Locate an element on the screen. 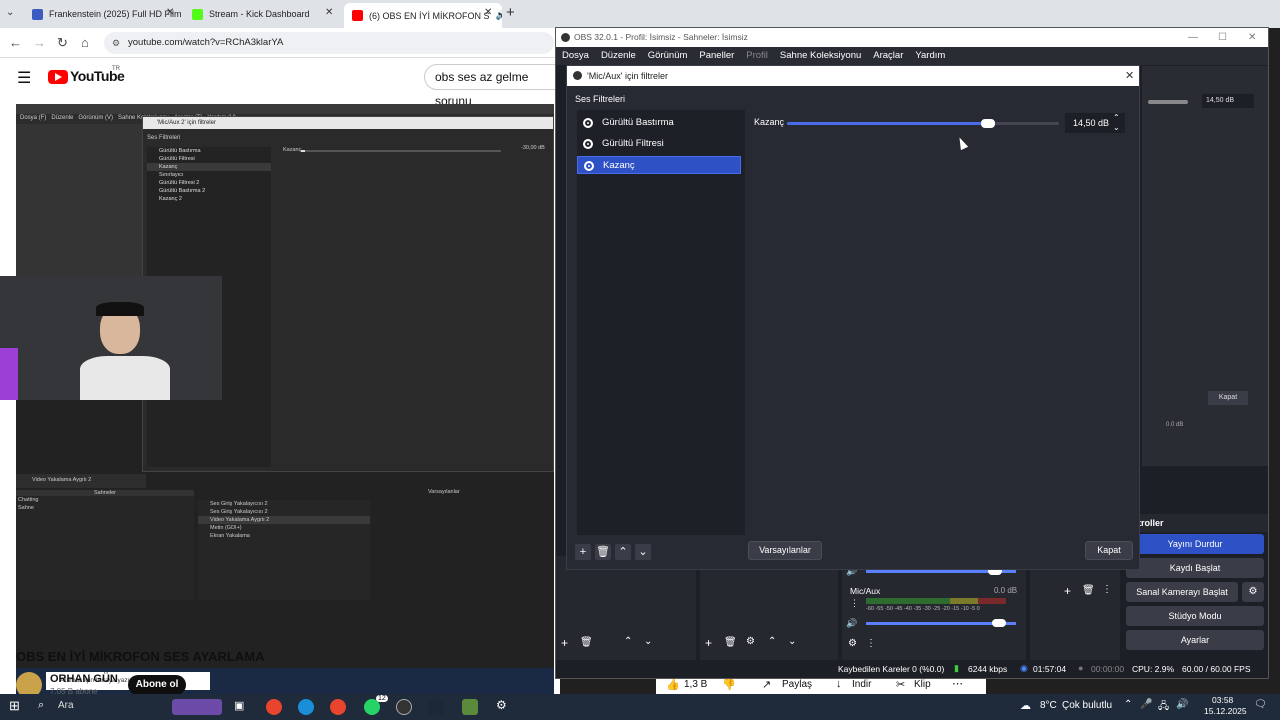 The width and height of the screenshot is (1280, 720). defaults-button: Varsayılanlar is located at coordinates (785, 550).